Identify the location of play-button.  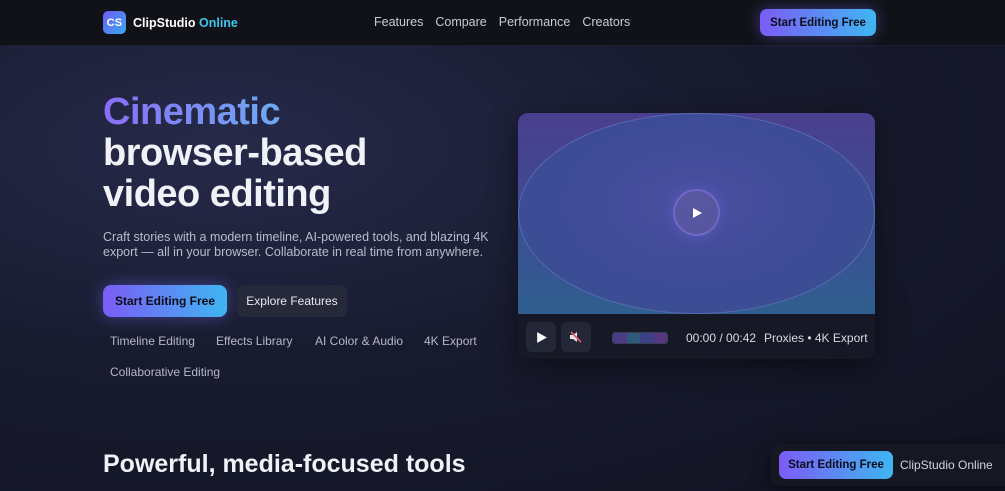
(541, 337).